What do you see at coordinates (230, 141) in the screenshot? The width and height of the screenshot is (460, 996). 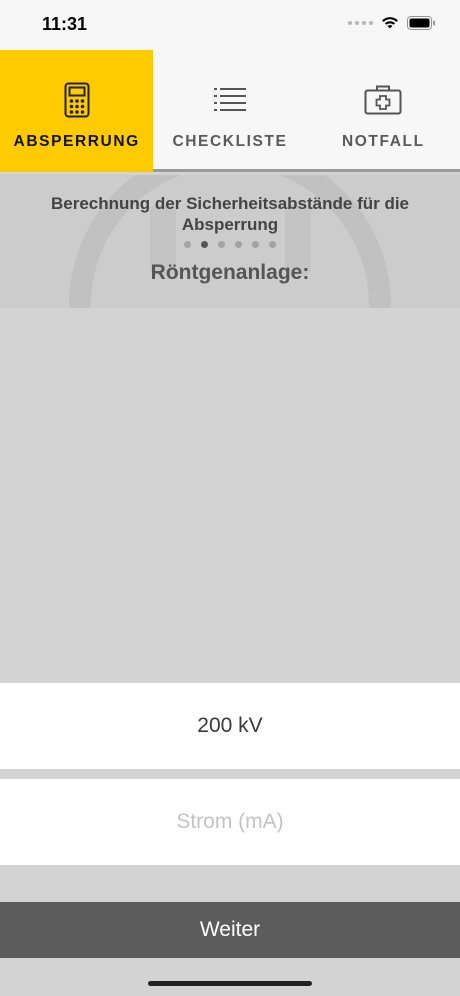 I see `tab-label: CHECKLISTE` at bounding box center [230, 141].